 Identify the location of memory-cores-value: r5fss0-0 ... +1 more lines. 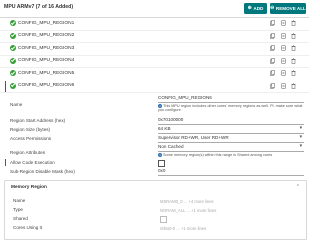
(183, 228).